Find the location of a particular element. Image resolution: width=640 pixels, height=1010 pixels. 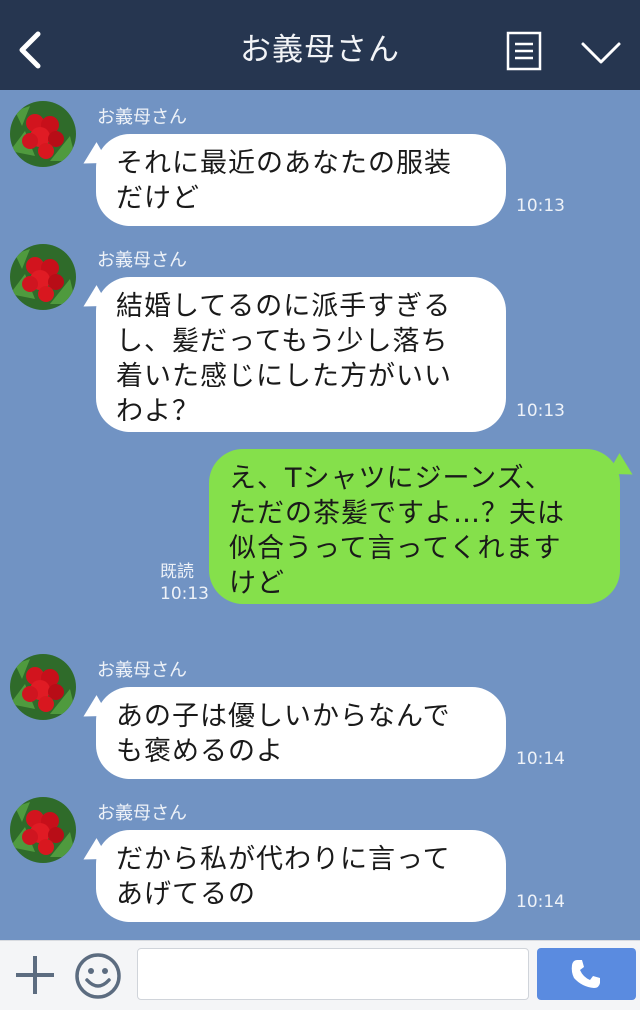

message-bubble: あの子は優しいからなんで も褒めるのよ is located at coordinates (301, 733).